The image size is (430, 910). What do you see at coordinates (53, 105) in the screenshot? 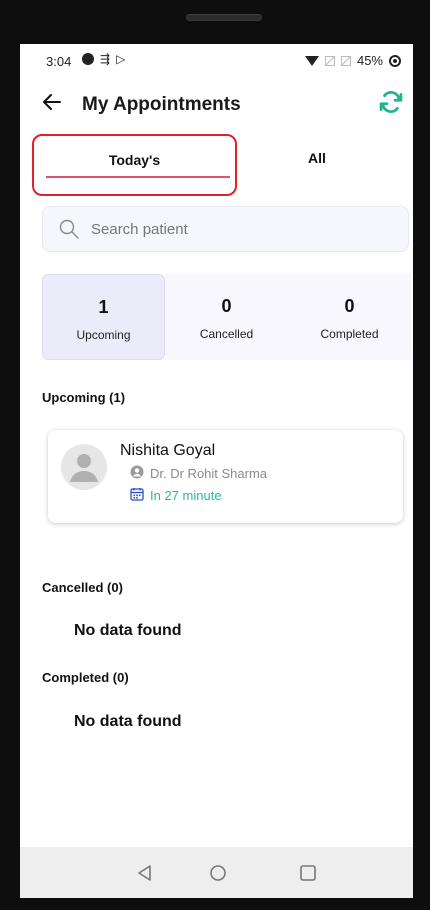
I see `arrow-left-icon` at bounding box center [53, 105].